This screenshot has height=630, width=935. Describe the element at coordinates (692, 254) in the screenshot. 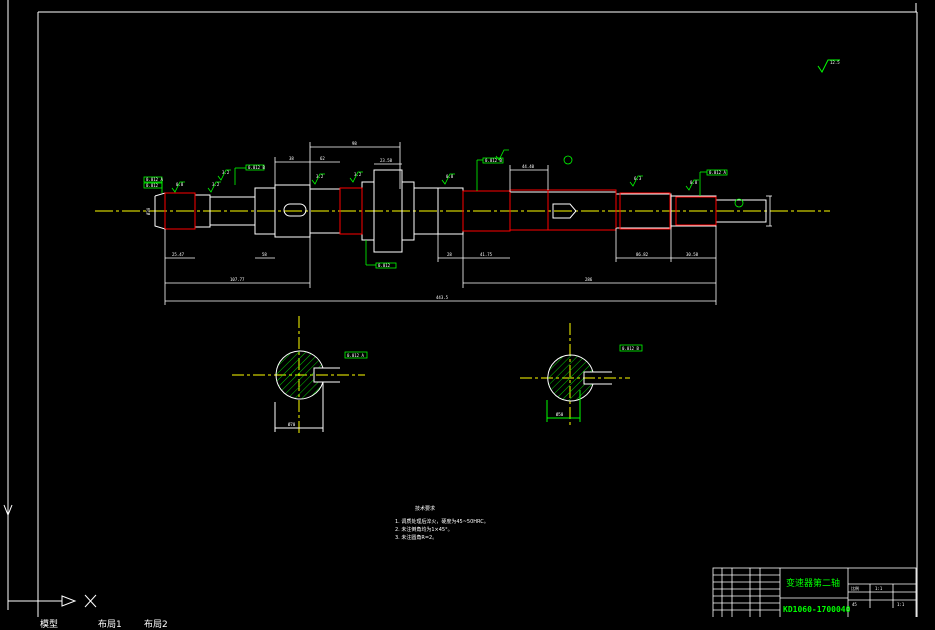

I see `dim-3058: 30.58` at that location.